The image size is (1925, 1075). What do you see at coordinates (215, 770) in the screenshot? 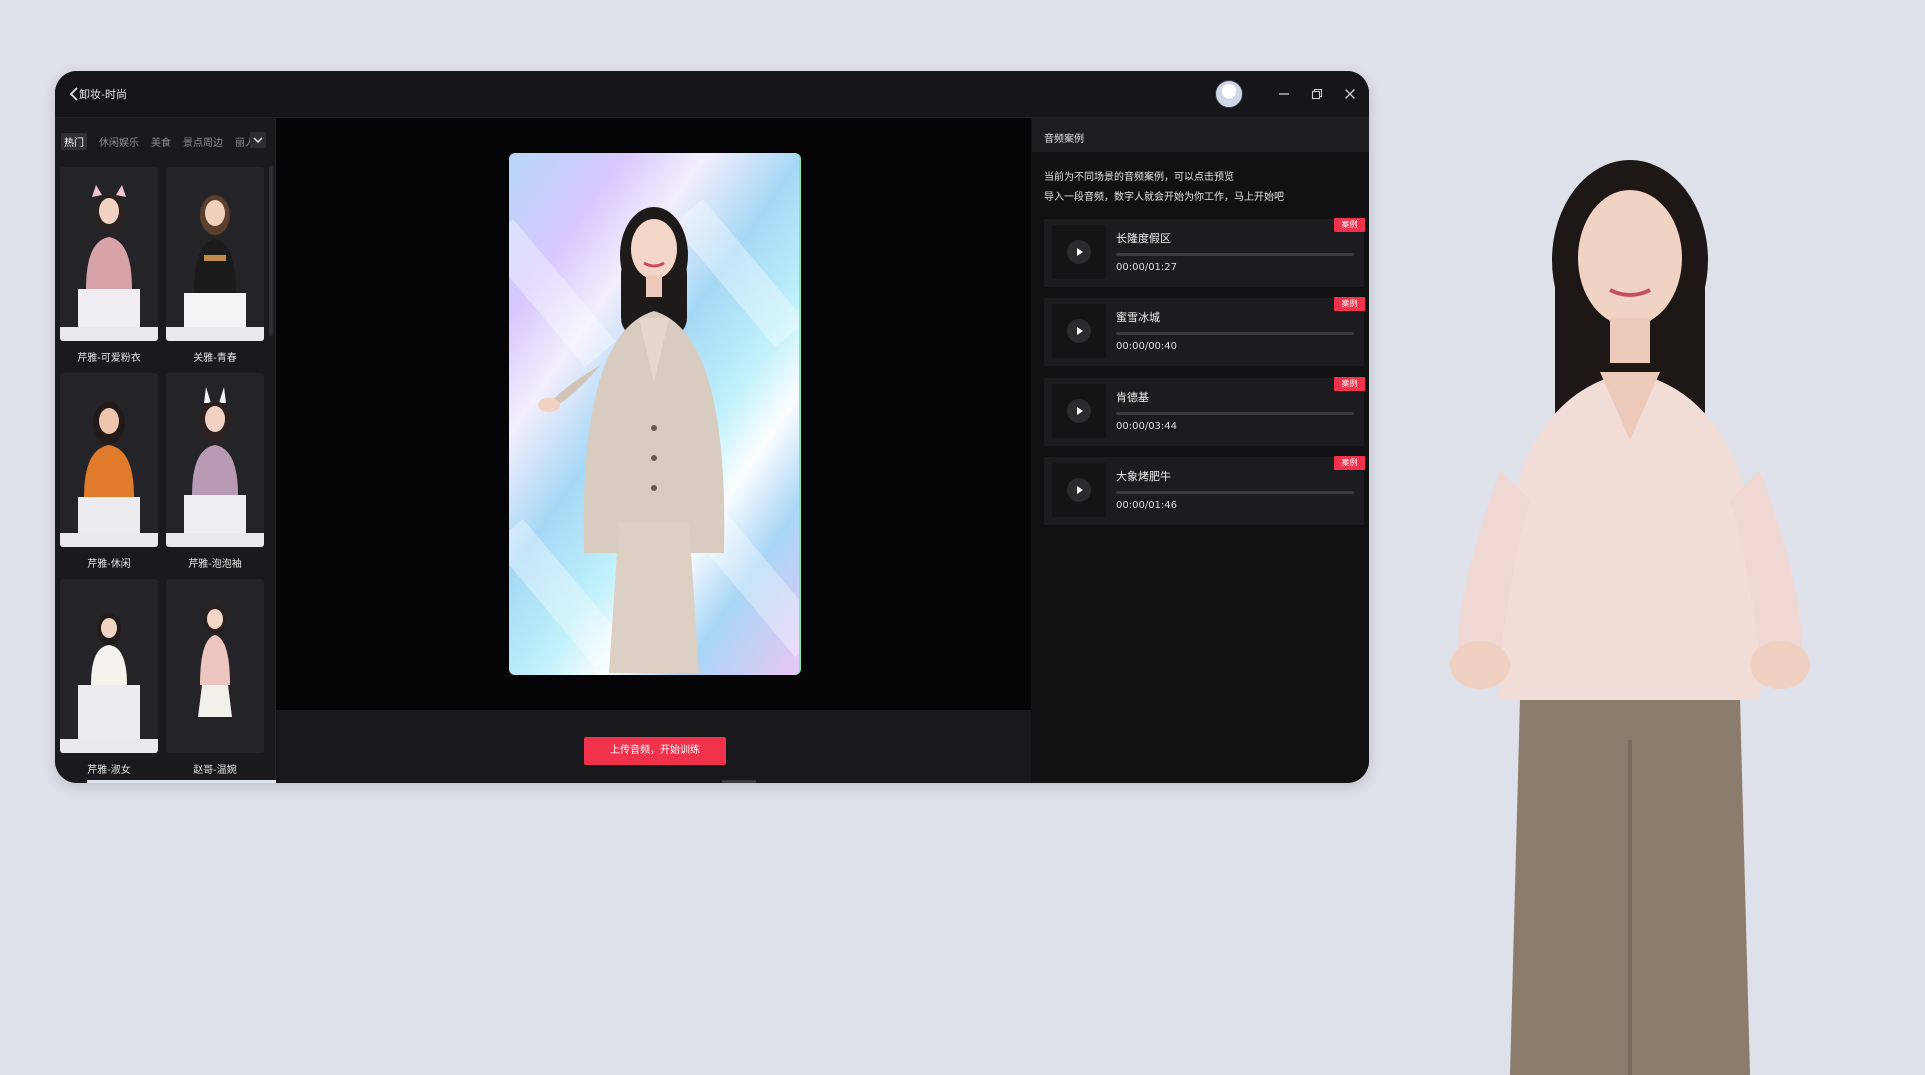
I see `avatar-name: 赵哥-温婉` at bounding box center [215, 770].